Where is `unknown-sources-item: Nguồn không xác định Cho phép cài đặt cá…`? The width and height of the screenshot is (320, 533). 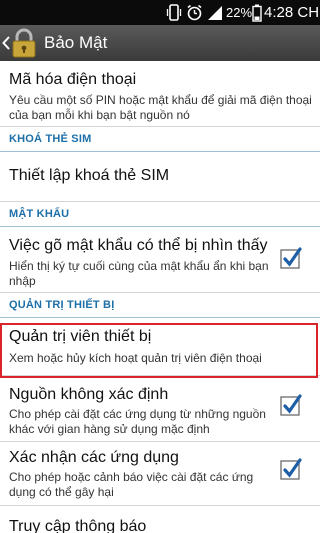
unknown-sources-item: Nguồn không xác định Cho phép cài đặt cá… is located at coordinates (160, 410).